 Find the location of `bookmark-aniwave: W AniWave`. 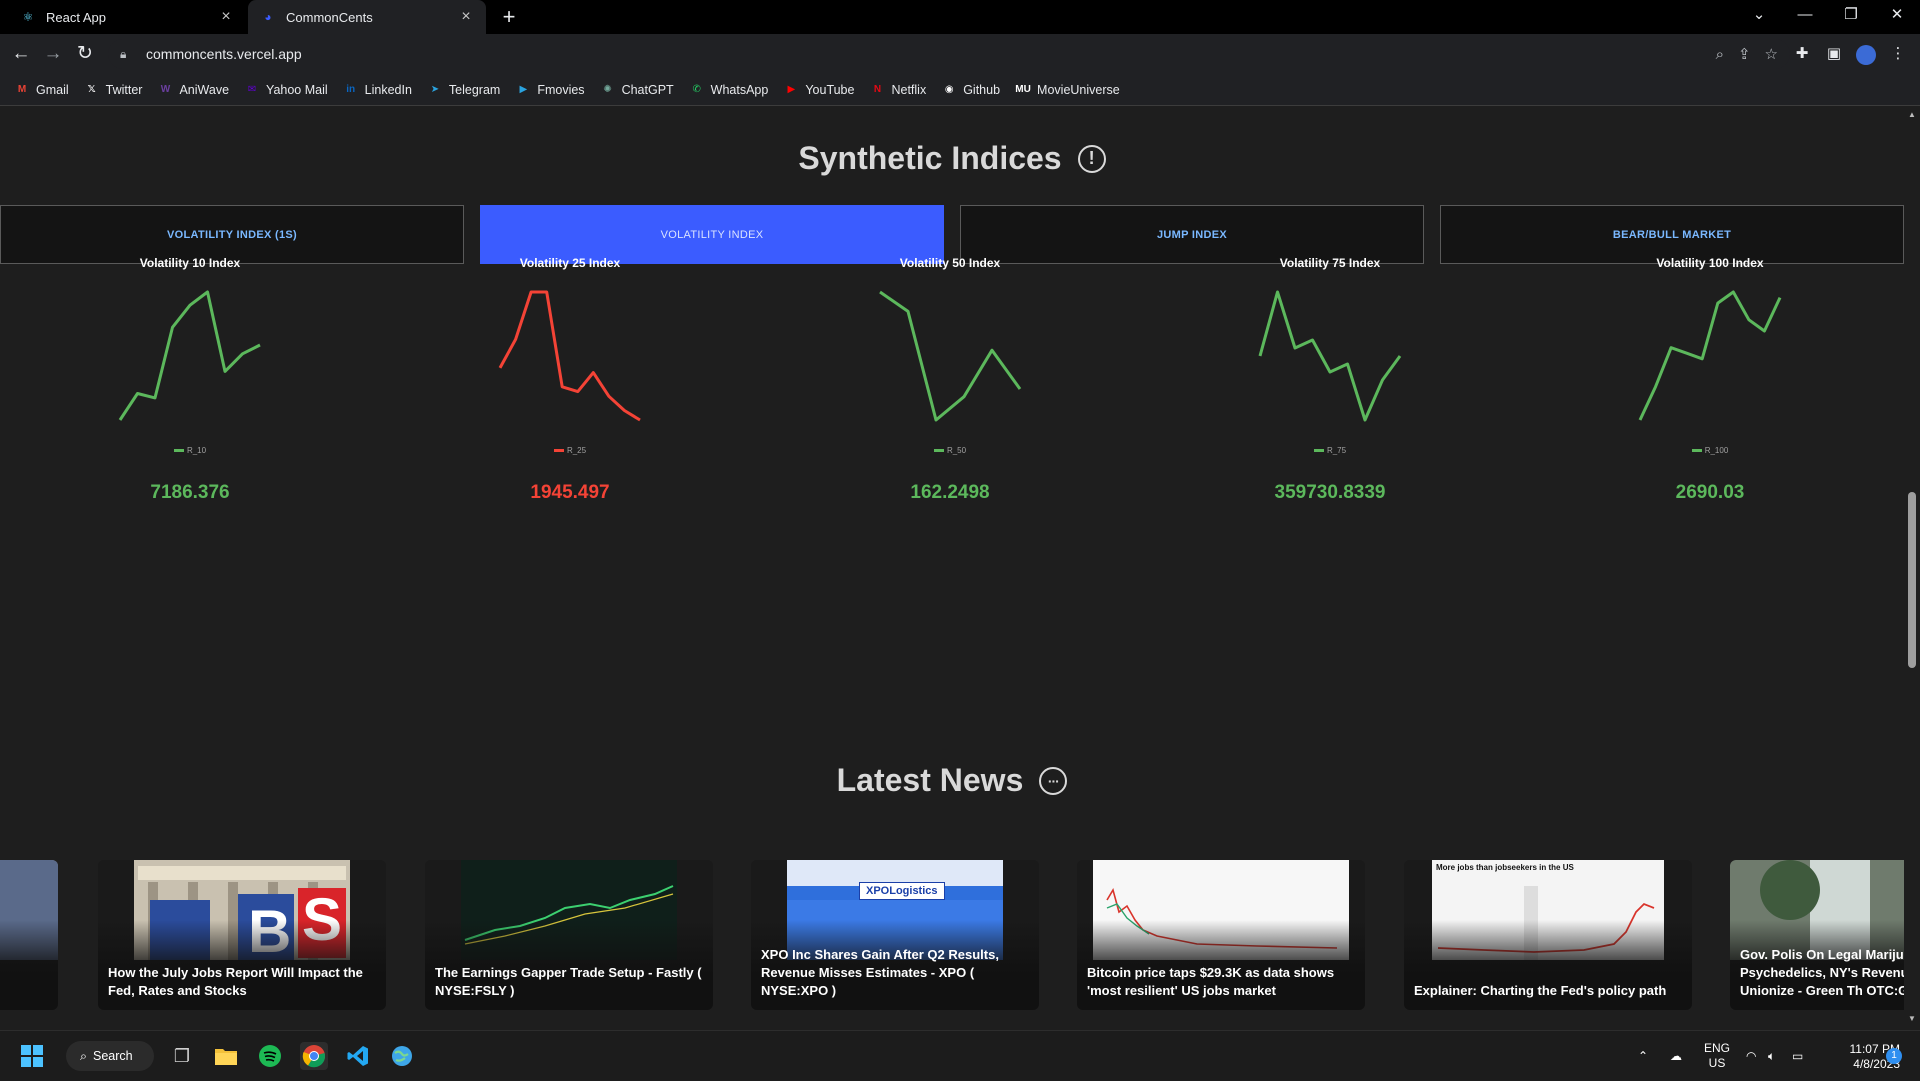

bookmark-aniwave: W AniWave is located at coordinates (193, 90).